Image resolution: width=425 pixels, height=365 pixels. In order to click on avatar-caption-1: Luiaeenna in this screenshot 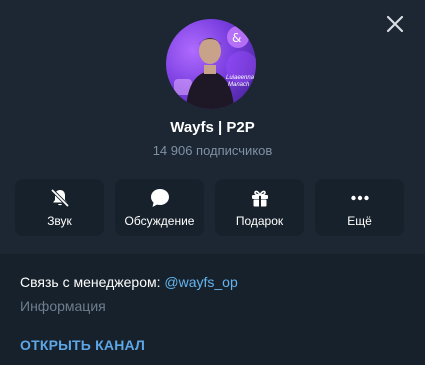, I will do `click(240, 78)`.